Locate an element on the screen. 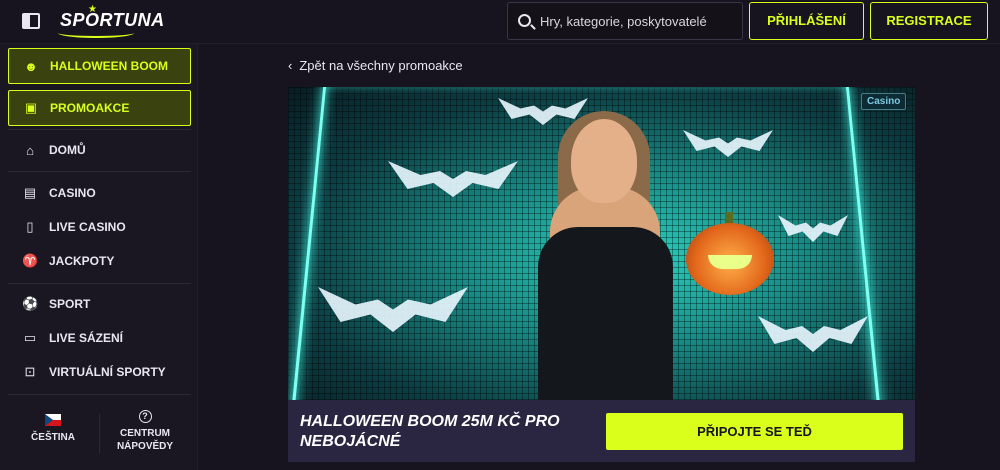 This screenshot has width=1000, height=470. sidebar-item-halloween-boom: ☻ HALLOWEEN BOOM is located at coordinates (99, 66).